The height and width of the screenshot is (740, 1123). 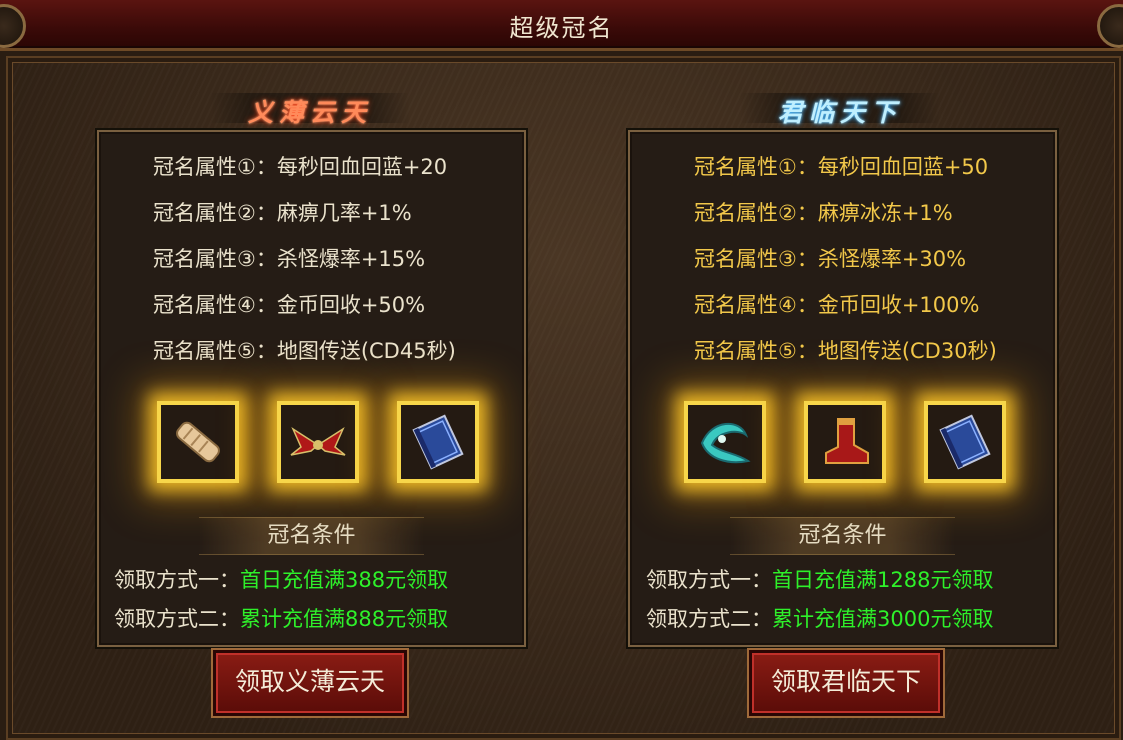 I want to click on scroll-icon, so click(x=198, y=442).